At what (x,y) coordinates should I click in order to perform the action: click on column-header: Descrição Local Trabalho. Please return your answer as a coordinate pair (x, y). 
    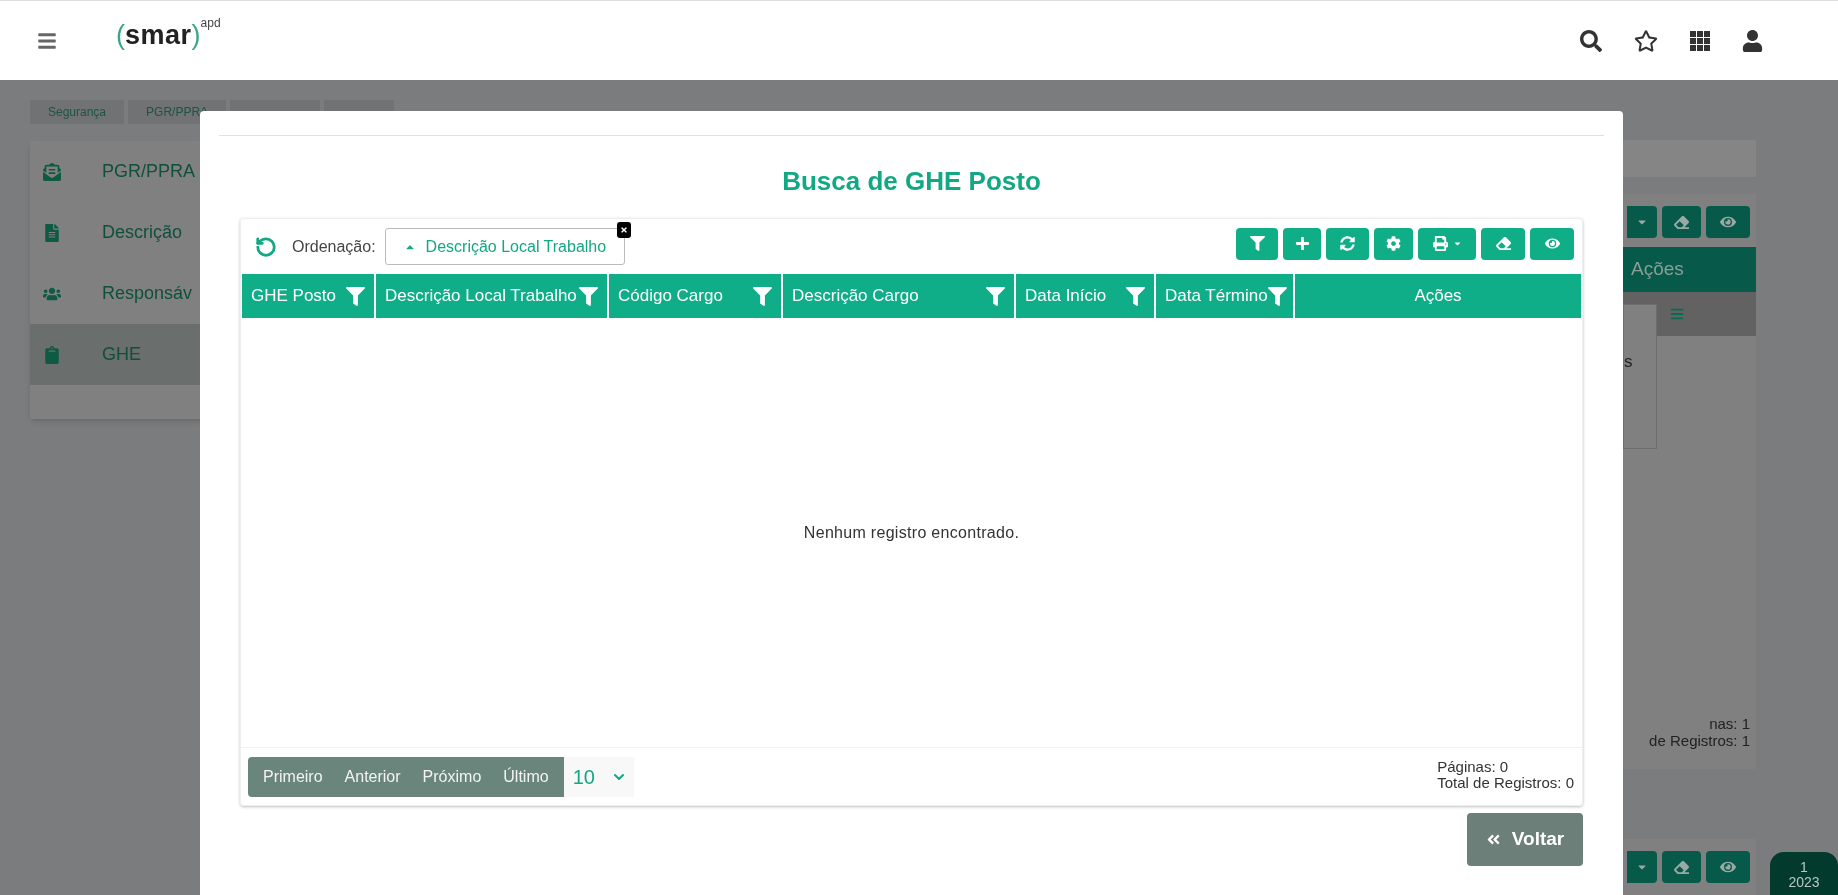
    Looking at the image, I should click on (491, 296).